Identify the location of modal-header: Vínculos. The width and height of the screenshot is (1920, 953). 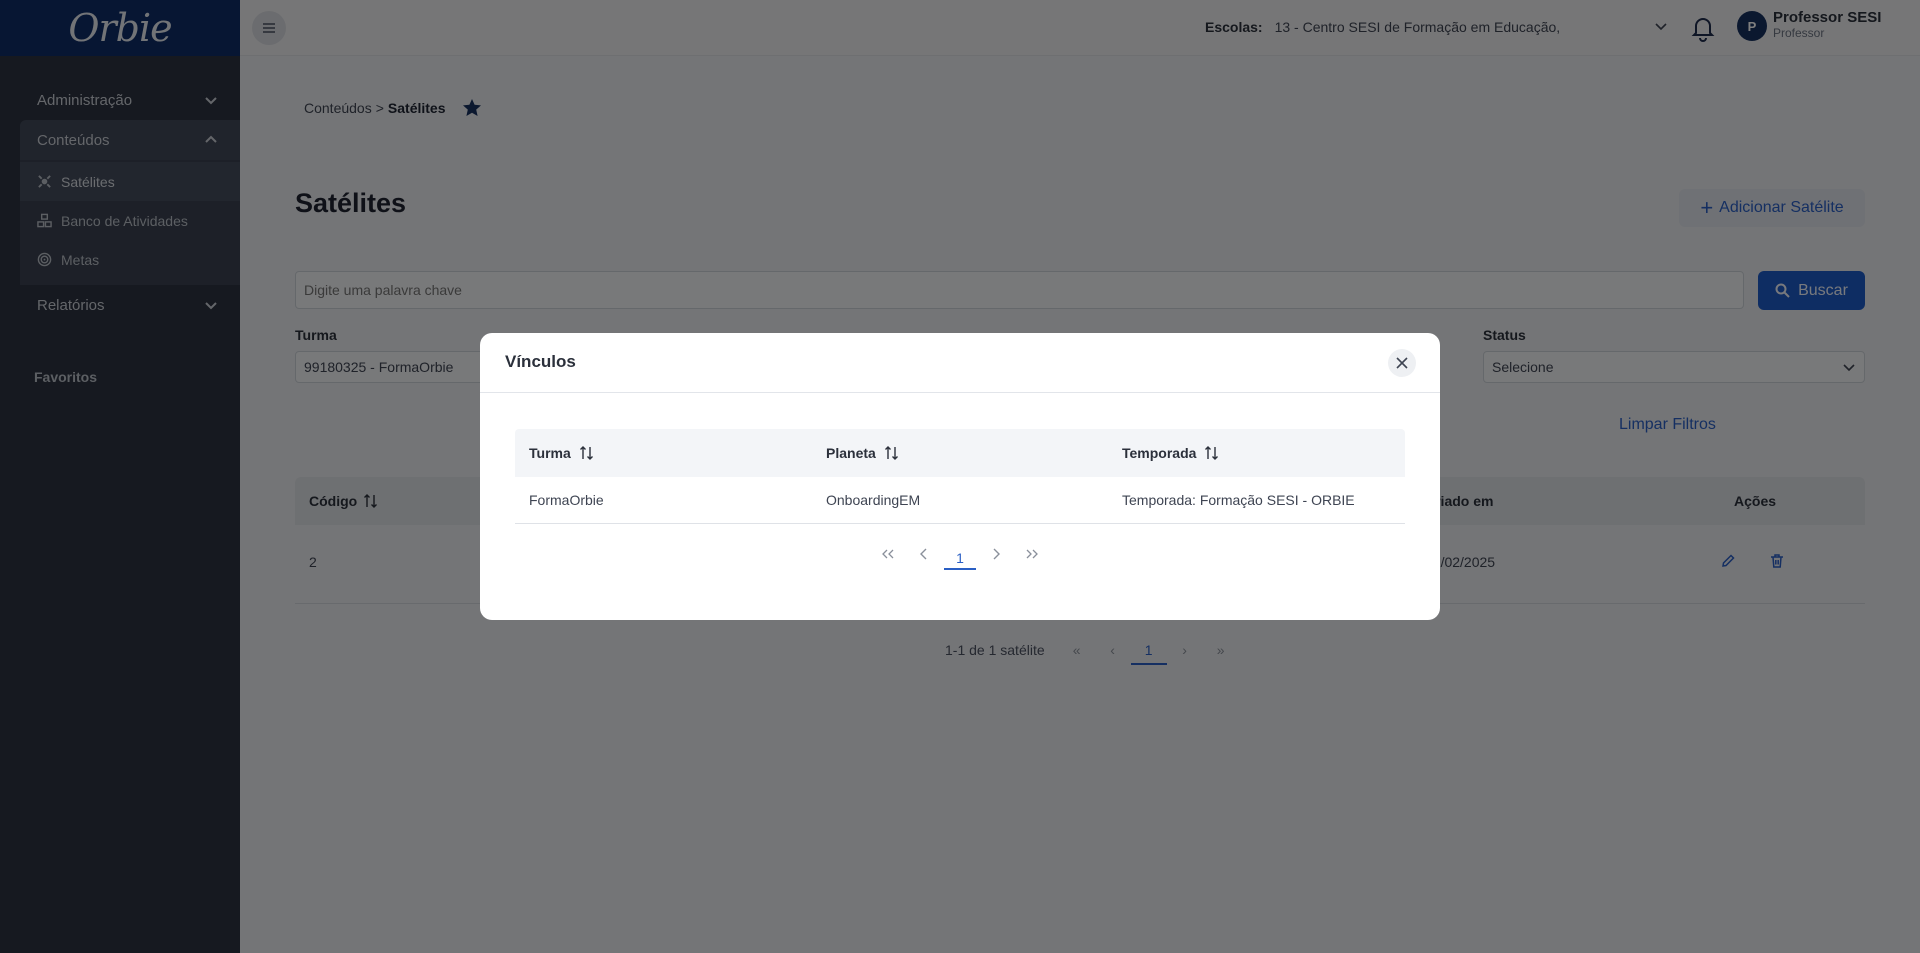
(960, 363).